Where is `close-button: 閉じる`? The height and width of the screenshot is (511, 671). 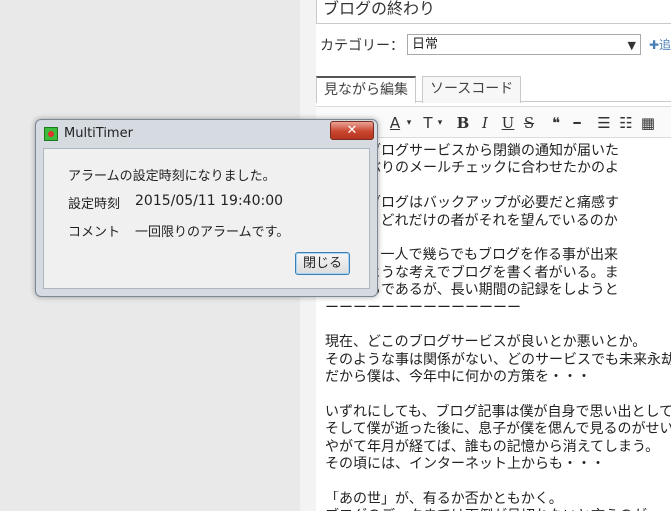
close-button: 閉じる is located at coordinates (322, 263).